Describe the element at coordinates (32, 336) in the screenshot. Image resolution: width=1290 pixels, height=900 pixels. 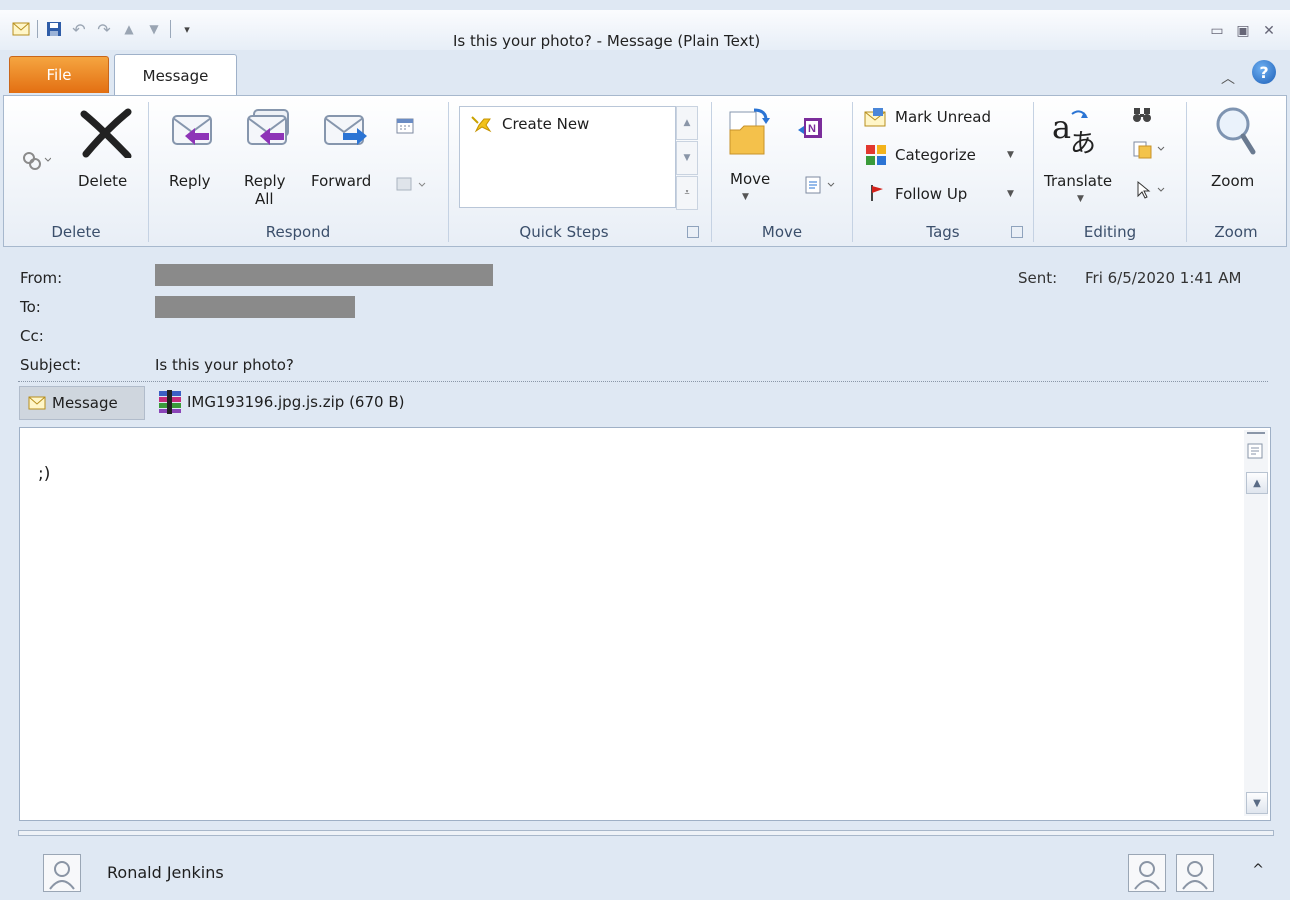
I see `cc-label: Cc:` at that location.